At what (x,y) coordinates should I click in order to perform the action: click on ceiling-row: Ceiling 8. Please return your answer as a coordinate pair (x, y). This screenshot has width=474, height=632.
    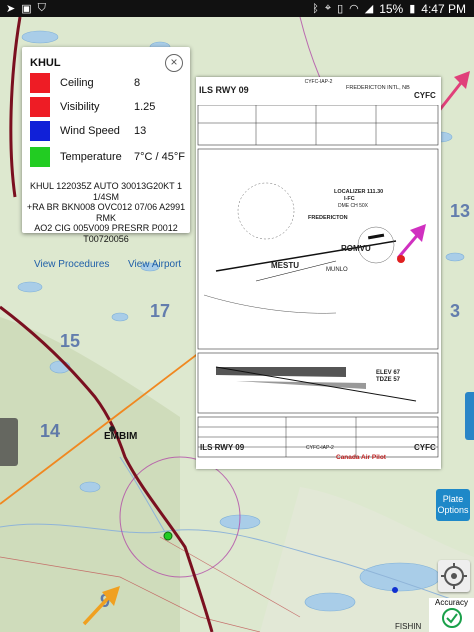
    Looking at the image, I should click on (110, 83).